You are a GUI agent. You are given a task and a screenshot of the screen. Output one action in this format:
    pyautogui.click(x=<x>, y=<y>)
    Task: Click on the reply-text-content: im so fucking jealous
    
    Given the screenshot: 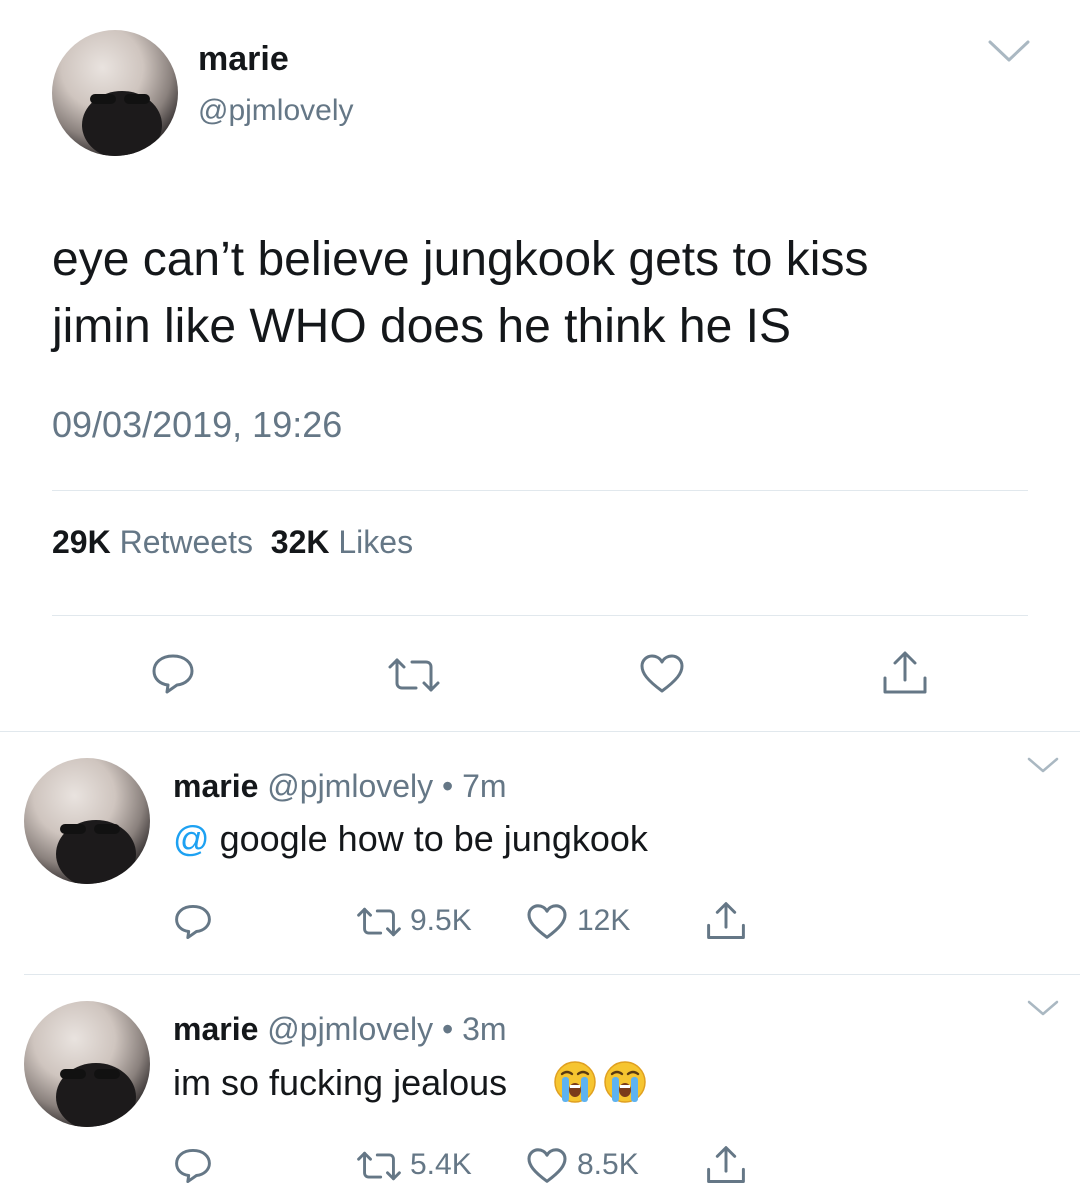 What is the action you would take?
    pyautogui.click(x=340, y=1082)
    